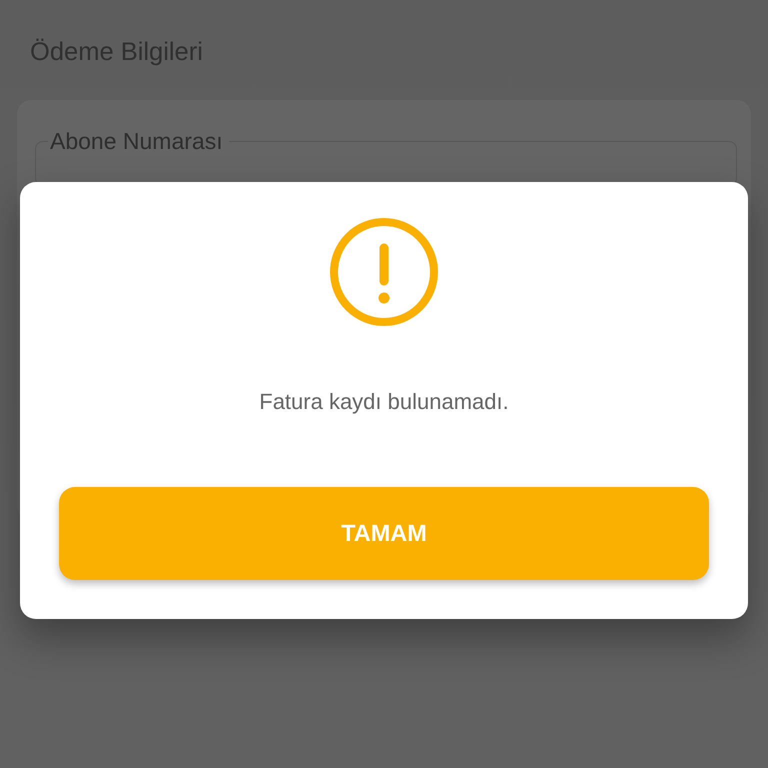 This screenshot has height=768, width=768. What do you see at coordinates (384, 533) in the screenshot?
I see `ok-button: TAMAM` at bounding box center [384, 533].